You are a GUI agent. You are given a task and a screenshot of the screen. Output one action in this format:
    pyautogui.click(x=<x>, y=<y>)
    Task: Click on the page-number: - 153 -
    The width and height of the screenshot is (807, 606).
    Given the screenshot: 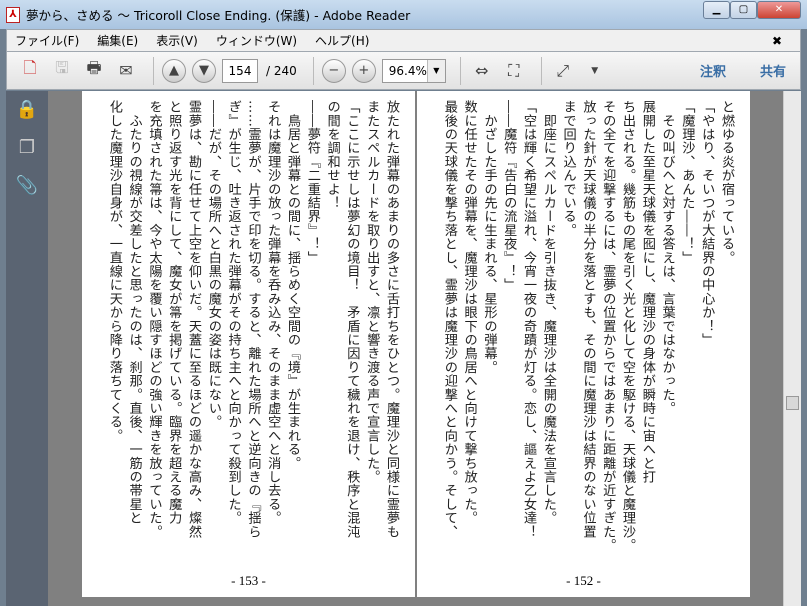 What is the action you would take?
    pyautogui.click(x=248, y=580)
    